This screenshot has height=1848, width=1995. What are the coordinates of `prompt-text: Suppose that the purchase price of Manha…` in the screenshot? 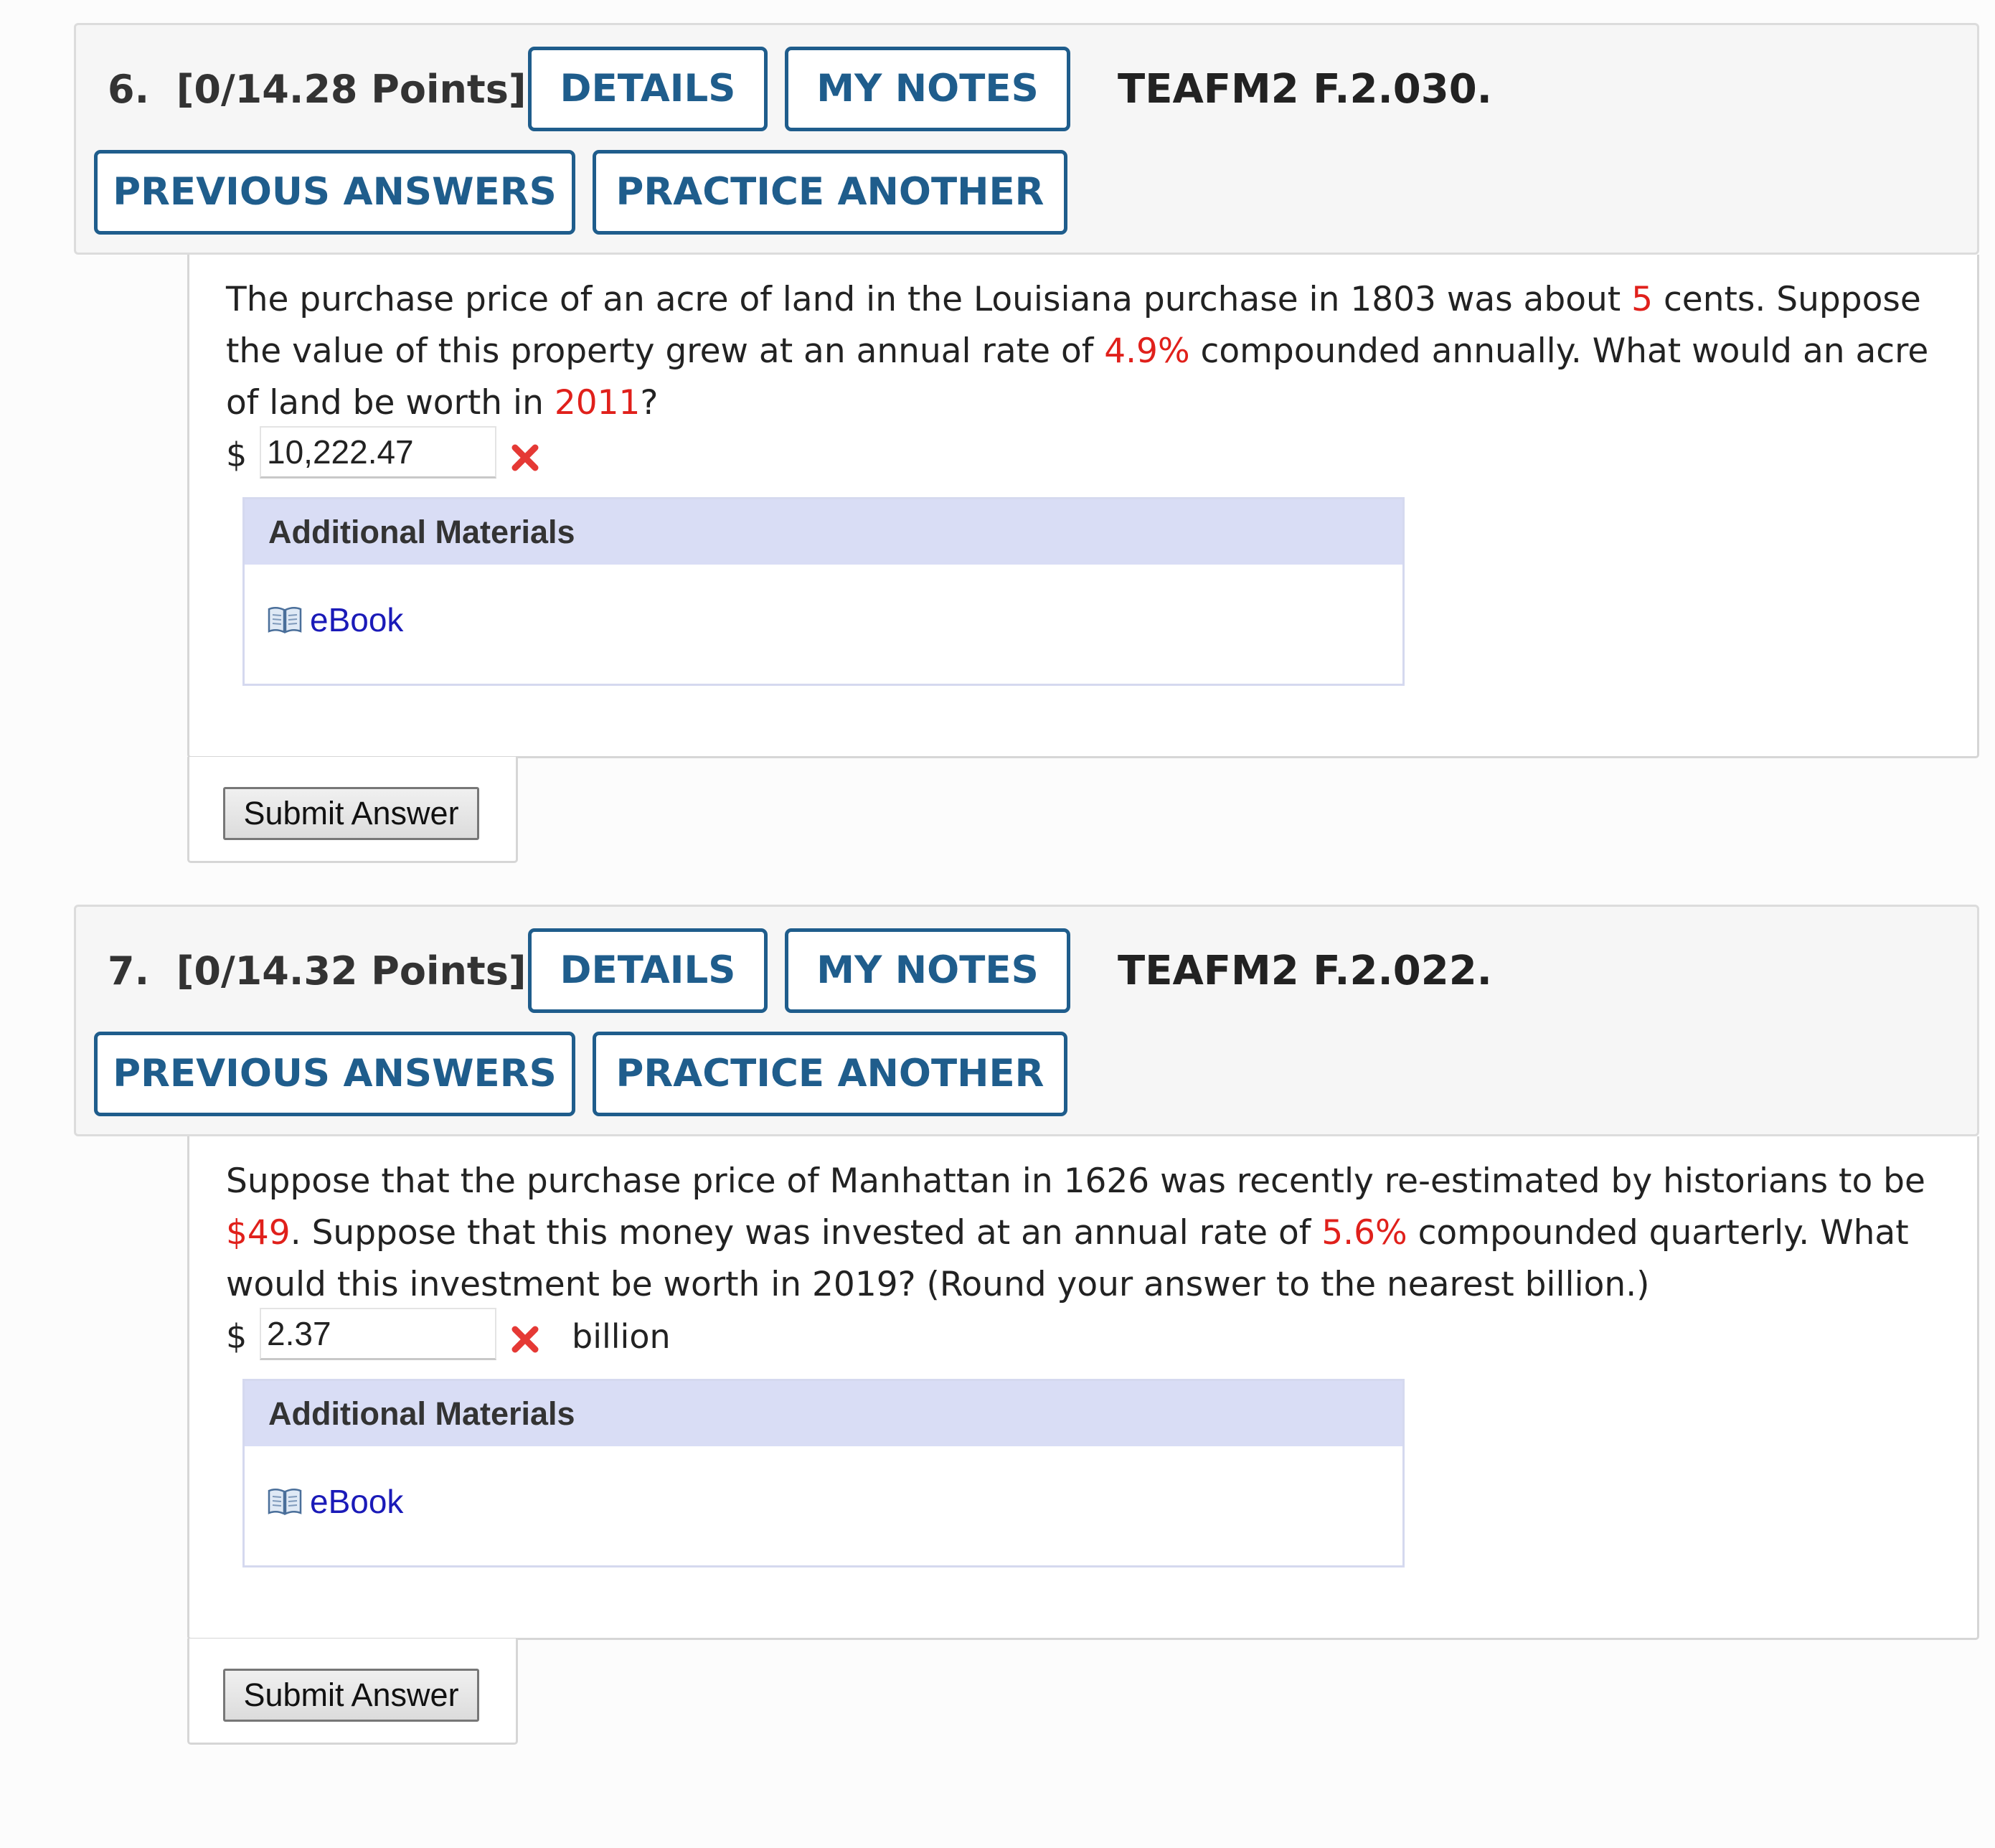 It's located at (1075, 1181).